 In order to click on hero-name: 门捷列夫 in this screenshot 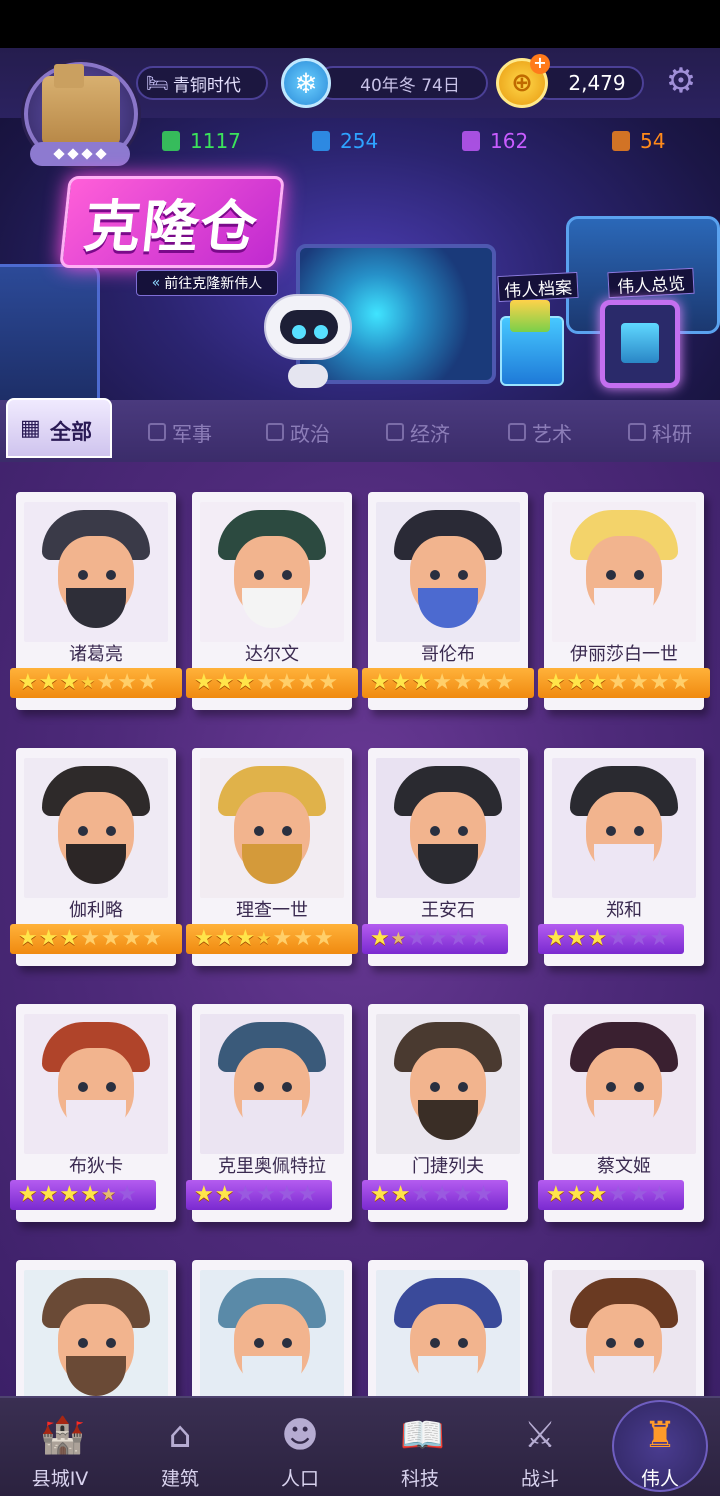, I will do `click(448, 1166)`.